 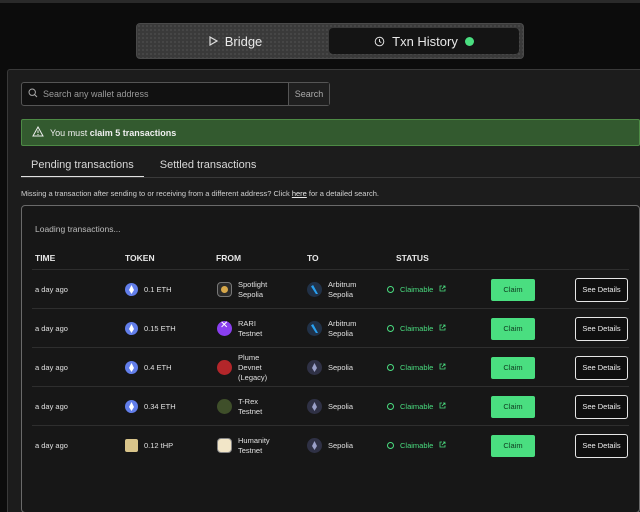 What do you see at coordinates (247, 323) in the screenshot?
I see `from-line1: RARI` at bounding box center [247, 323].